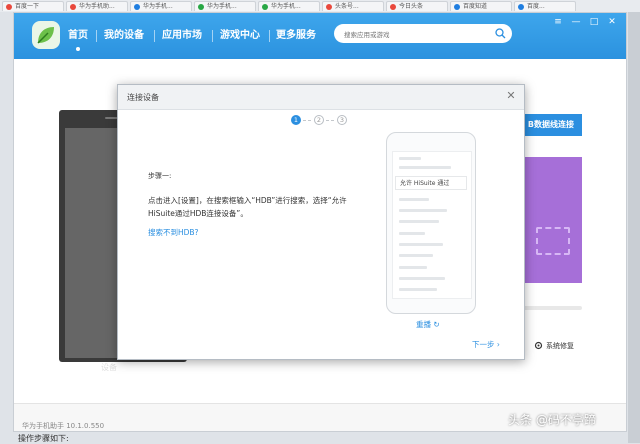 The image size is (640, 444). I want to click on hisuite-setting-row: 允许 HiSuite 通过, so click(431, 183).